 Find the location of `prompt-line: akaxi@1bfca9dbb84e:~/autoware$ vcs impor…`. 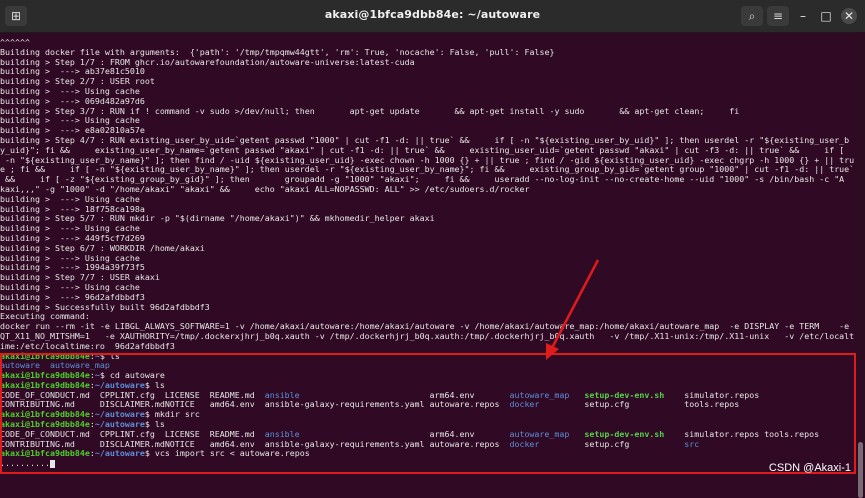

prompt-line: akaxi@1bfca9dbb84e:~/autoware$ vcs impor… is located at coordinates (155, 453).